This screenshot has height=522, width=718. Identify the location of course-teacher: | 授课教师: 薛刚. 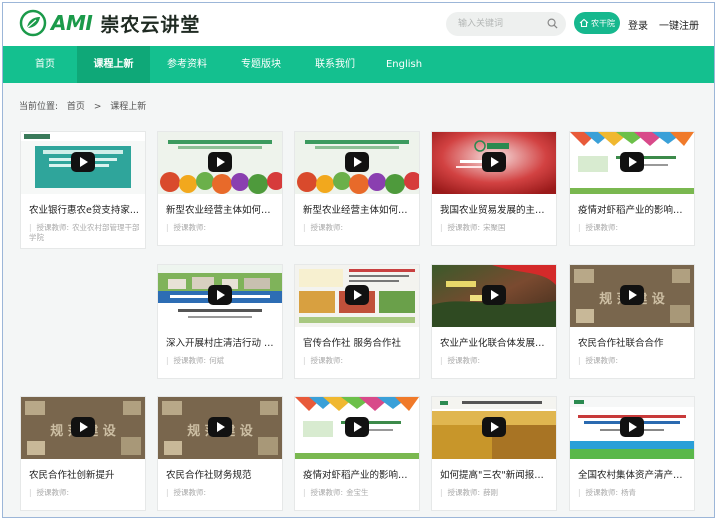
(496, 493).